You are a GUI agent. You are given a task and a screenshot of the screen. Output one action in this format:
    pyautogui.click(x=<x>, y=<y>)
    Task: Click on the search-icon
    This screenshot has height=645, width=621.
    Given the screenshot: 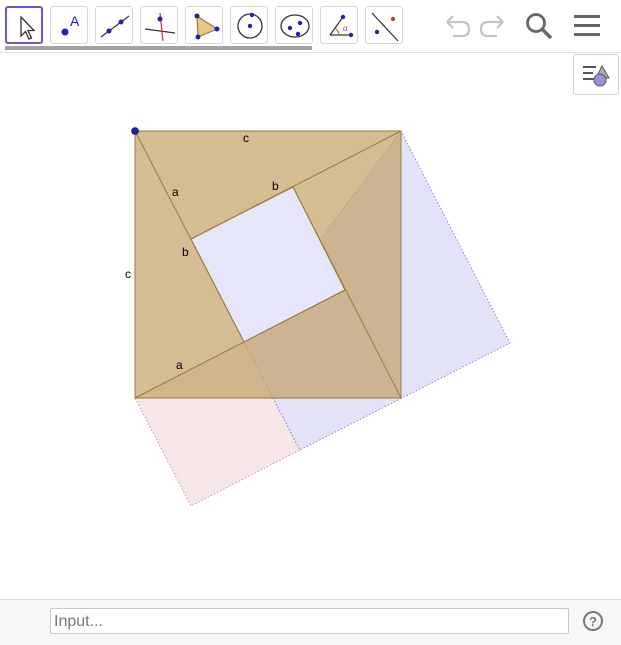 What is the action you would take?
    pyautogui.click(x=539, y=26)
    